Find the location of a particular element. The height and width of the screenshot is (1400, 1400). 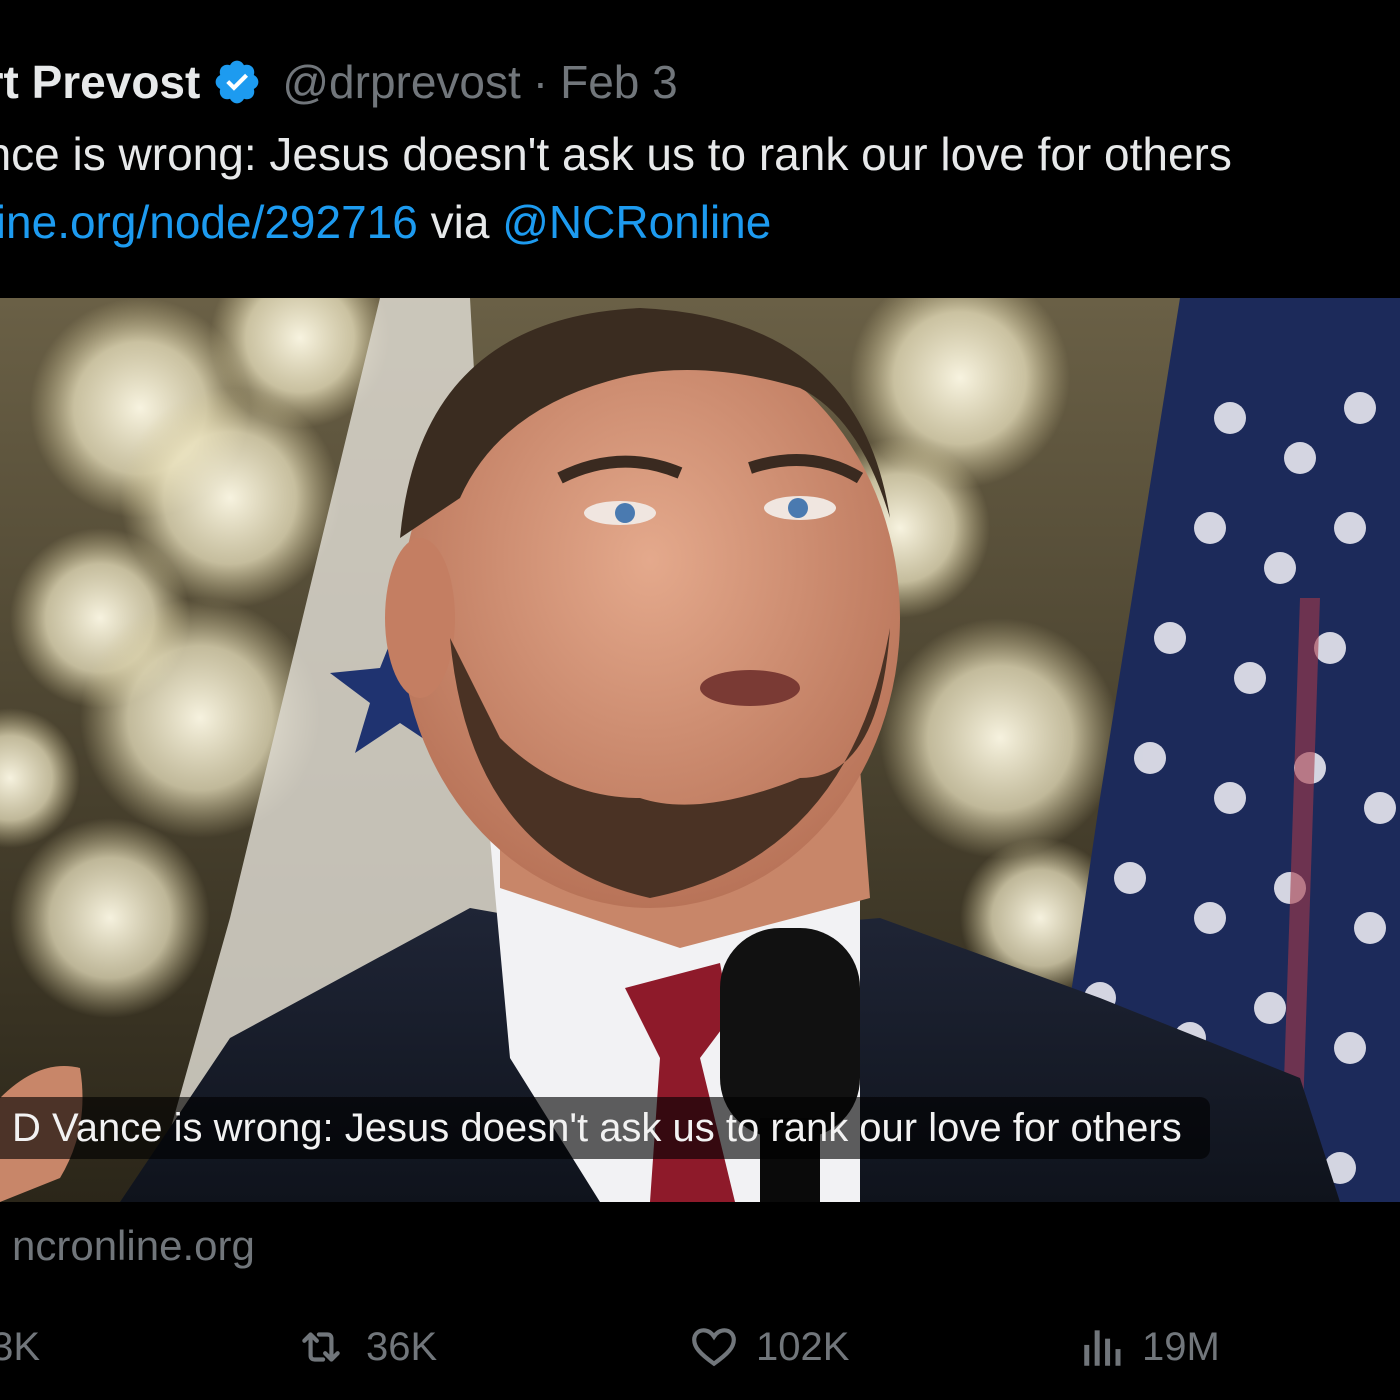

link-card-domain: ncronline.org is located at coordinates (133, 1246).